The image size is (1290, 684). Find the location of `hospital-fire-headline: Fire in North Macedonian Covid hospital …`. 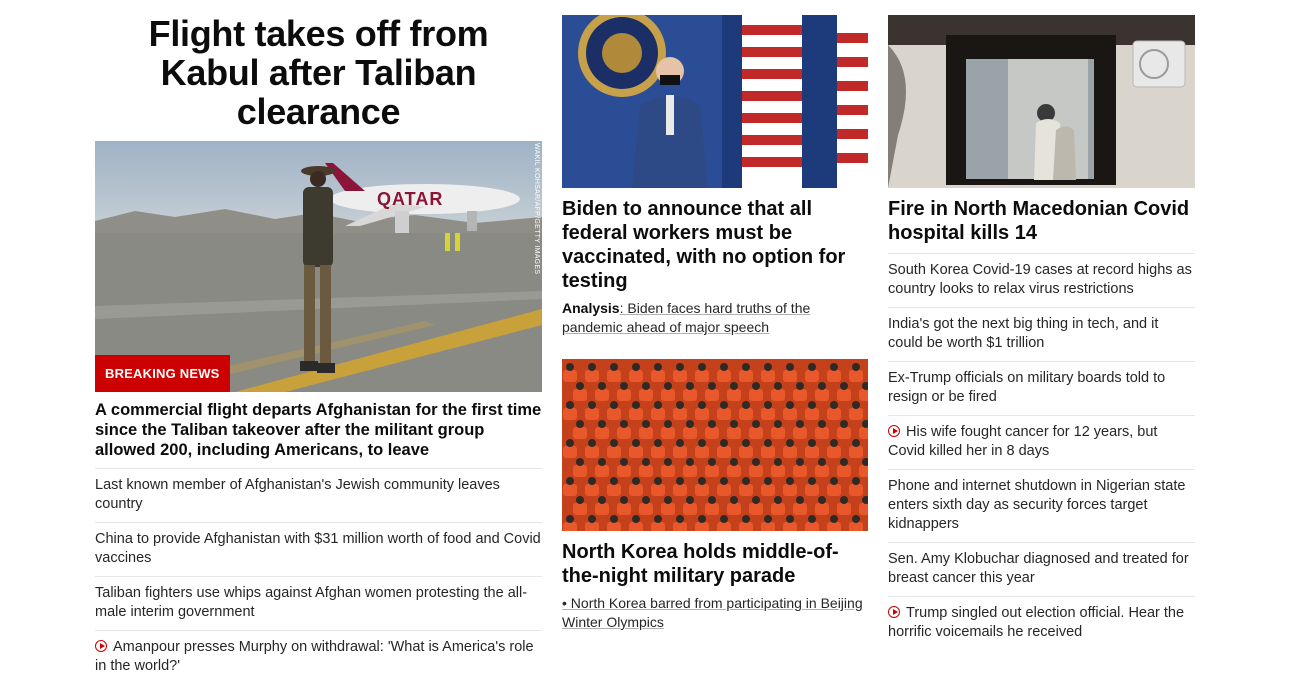

hospital-fire-headline: Fire in North Macedonian Covid hospital … is located at coordinates (1041, 221).